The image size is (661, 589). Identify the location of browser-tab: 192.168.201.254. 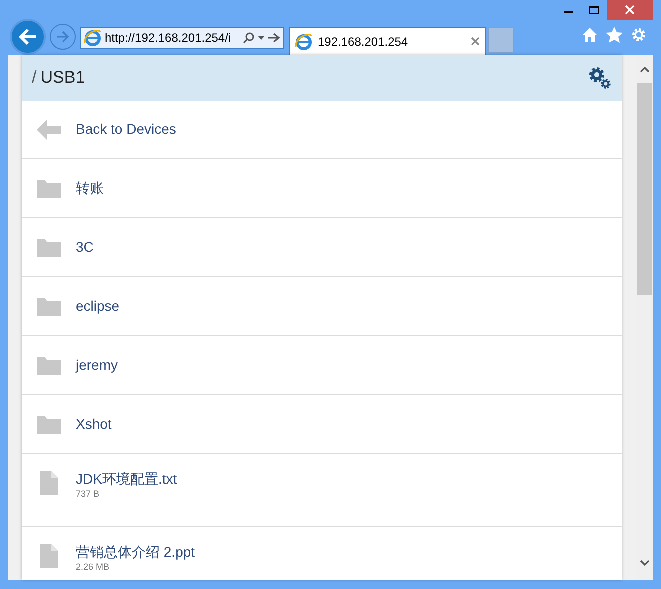
(387, 41).